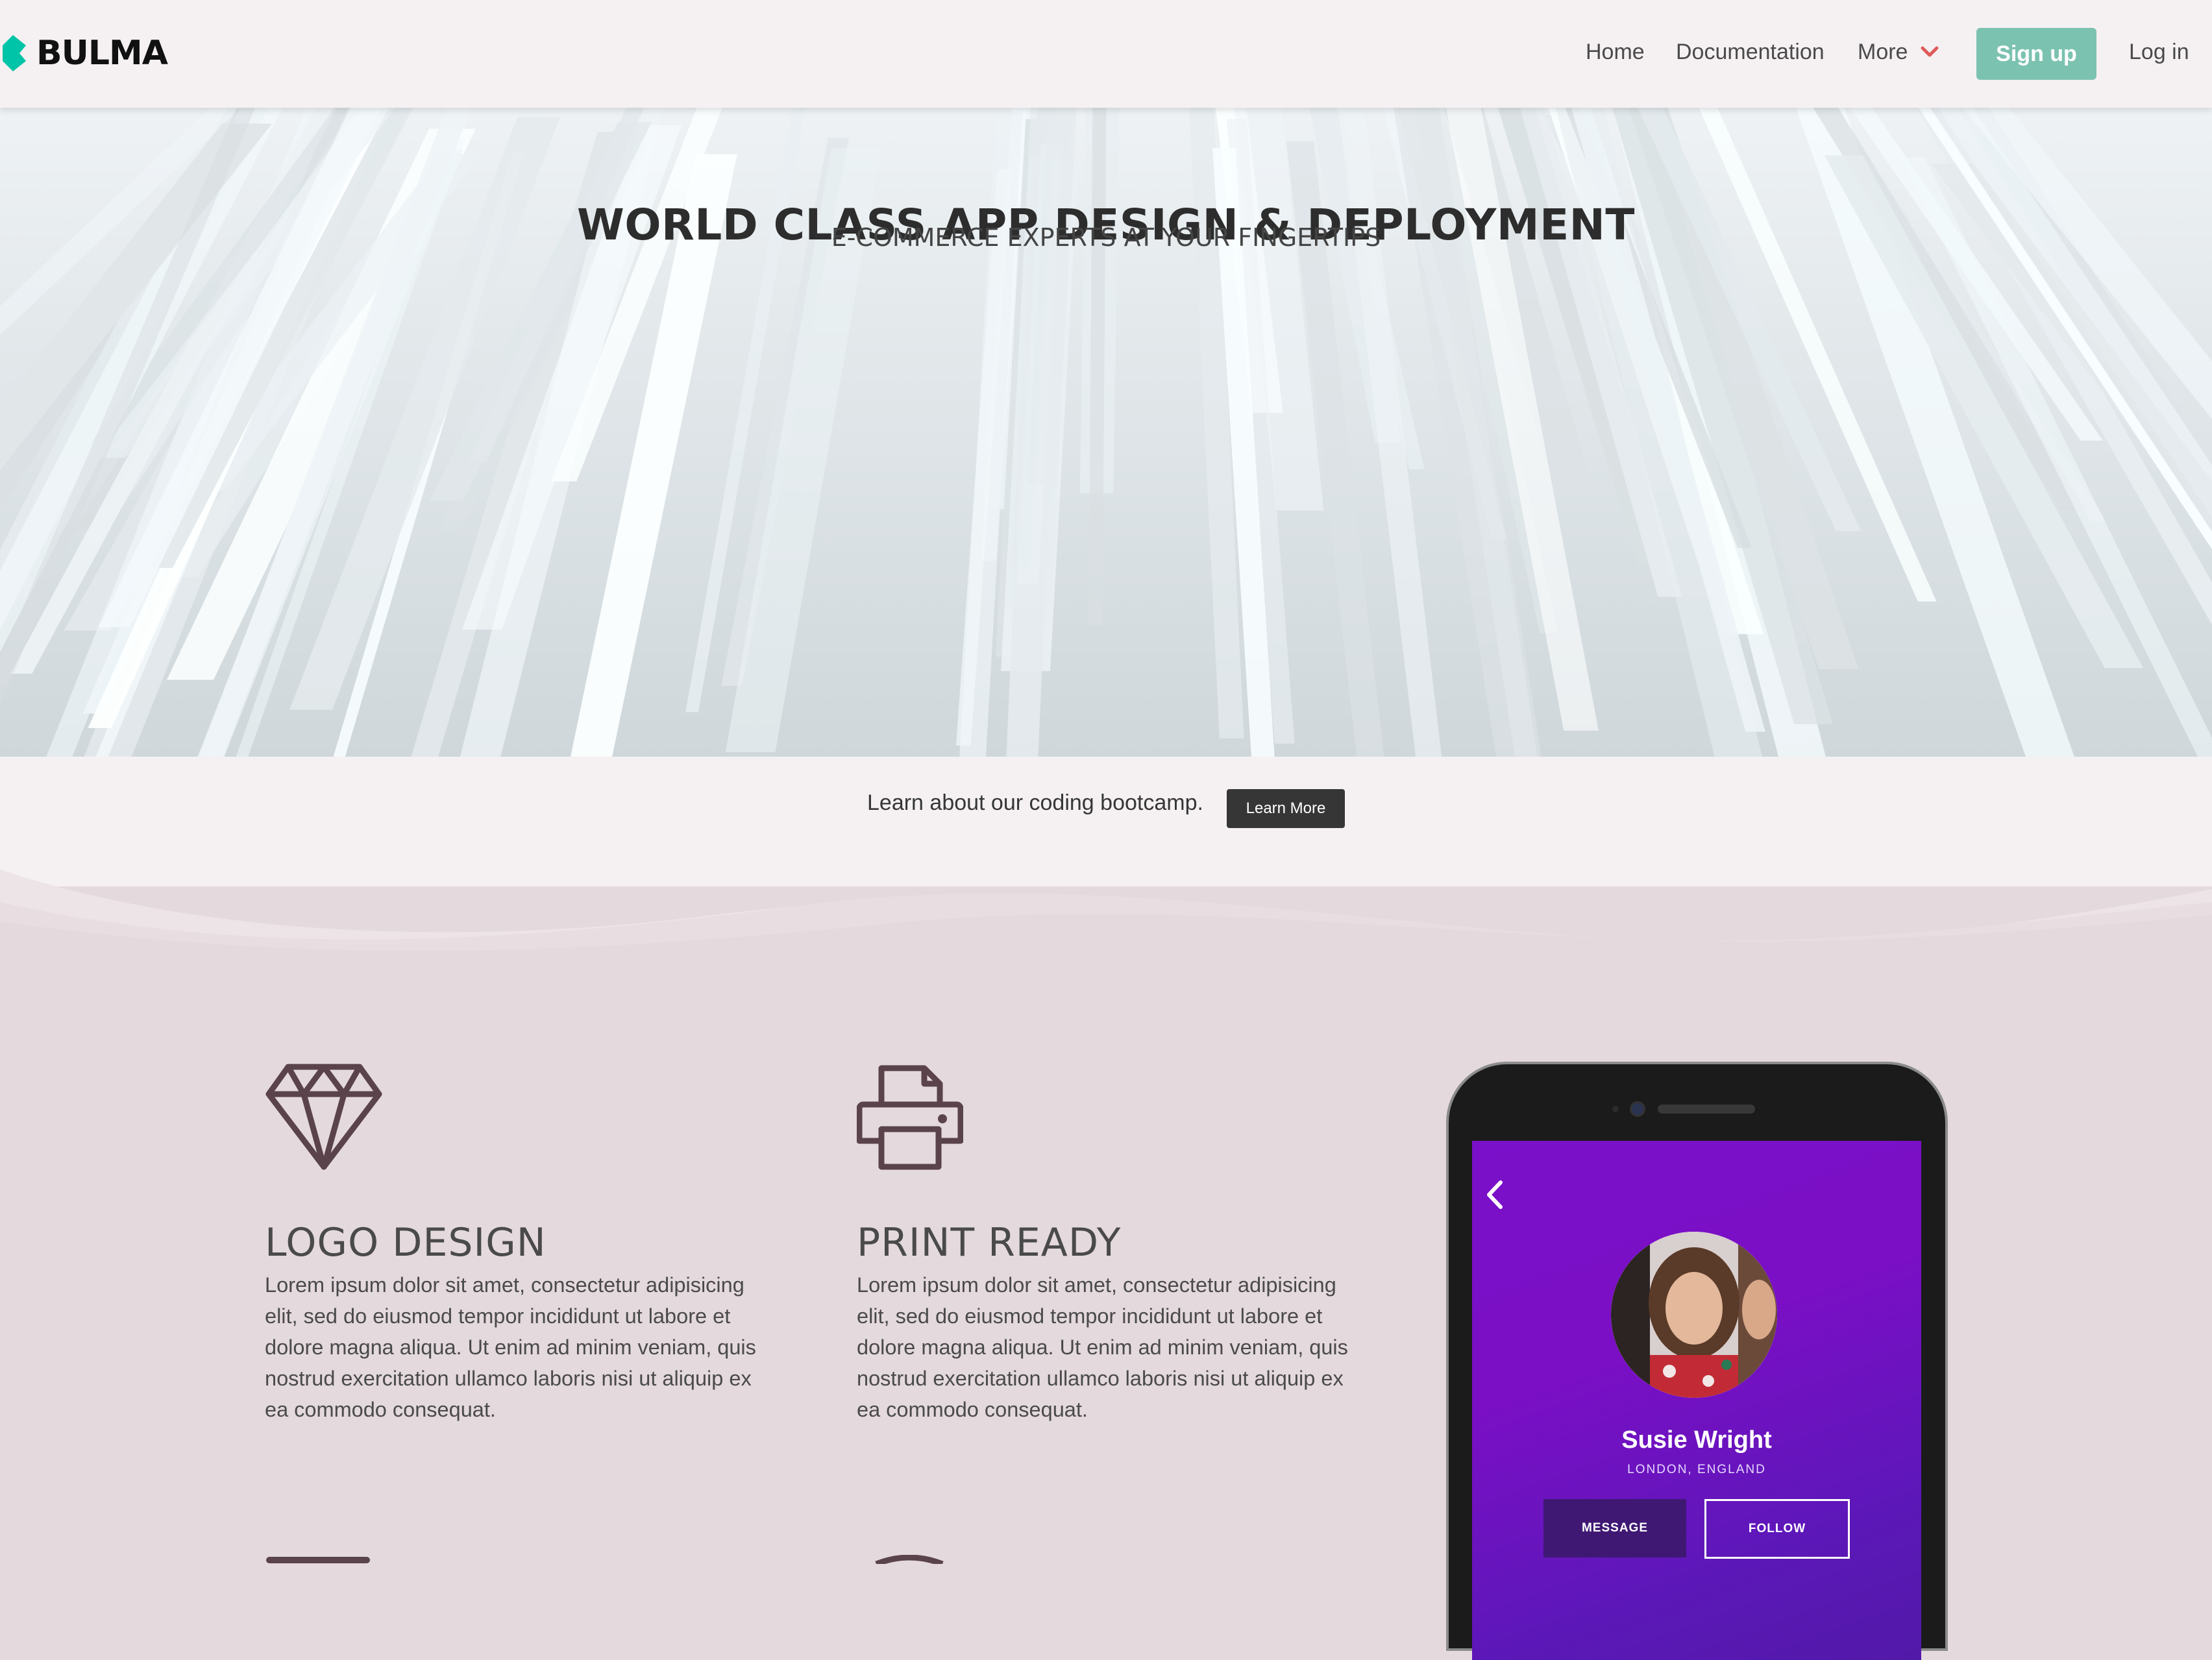  Describe the element at coordinates (2036, 54) in the screenshot. I see `signup-button: Sign up` at that location.